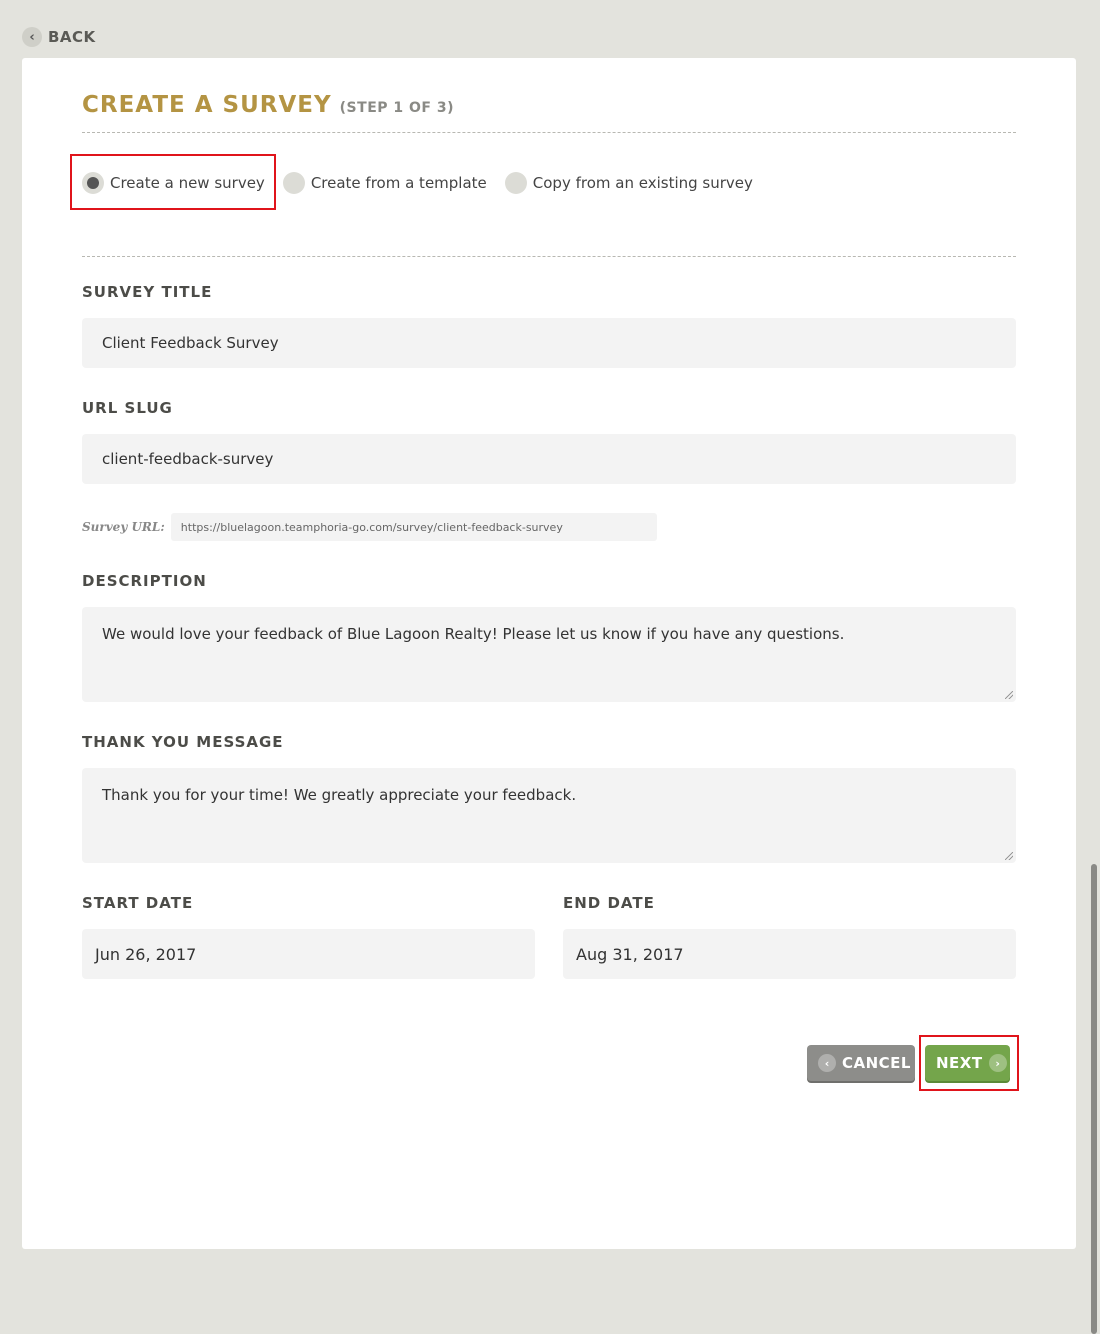  Describe the element at coordinates (183, 742) in the screenshot. I see `thank-you-label: THANK YOU MESSAGE` at that location.